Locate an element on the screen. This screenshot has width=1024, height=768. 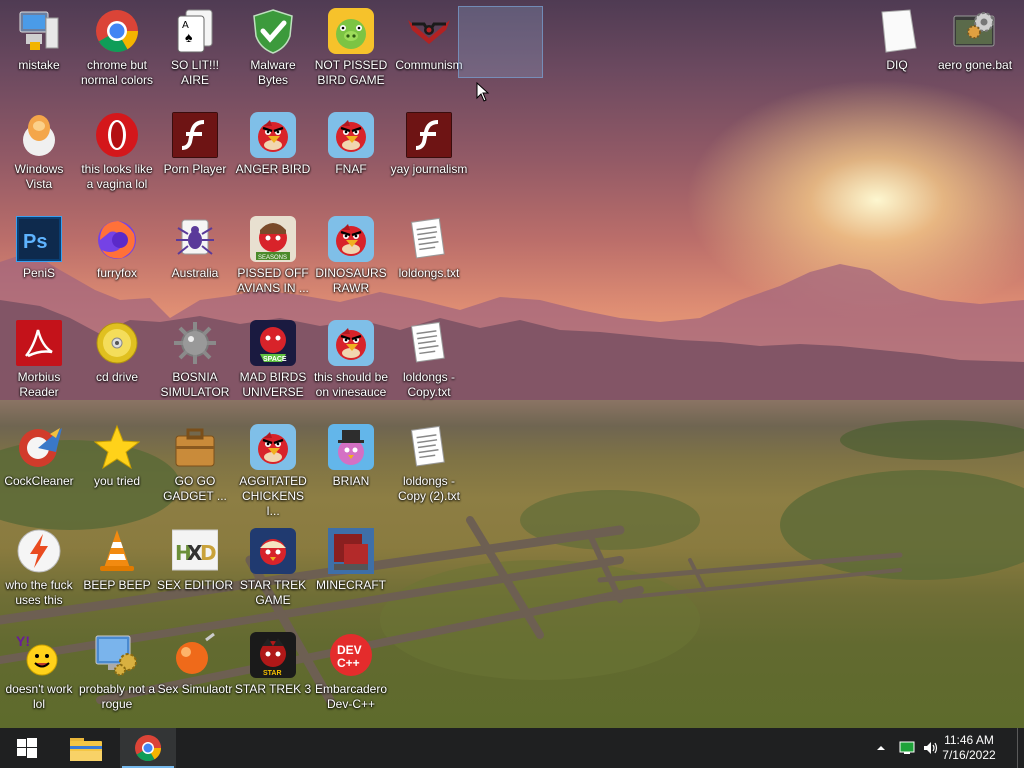
taskbar-file-explorer is located at coordinates (86, 748).